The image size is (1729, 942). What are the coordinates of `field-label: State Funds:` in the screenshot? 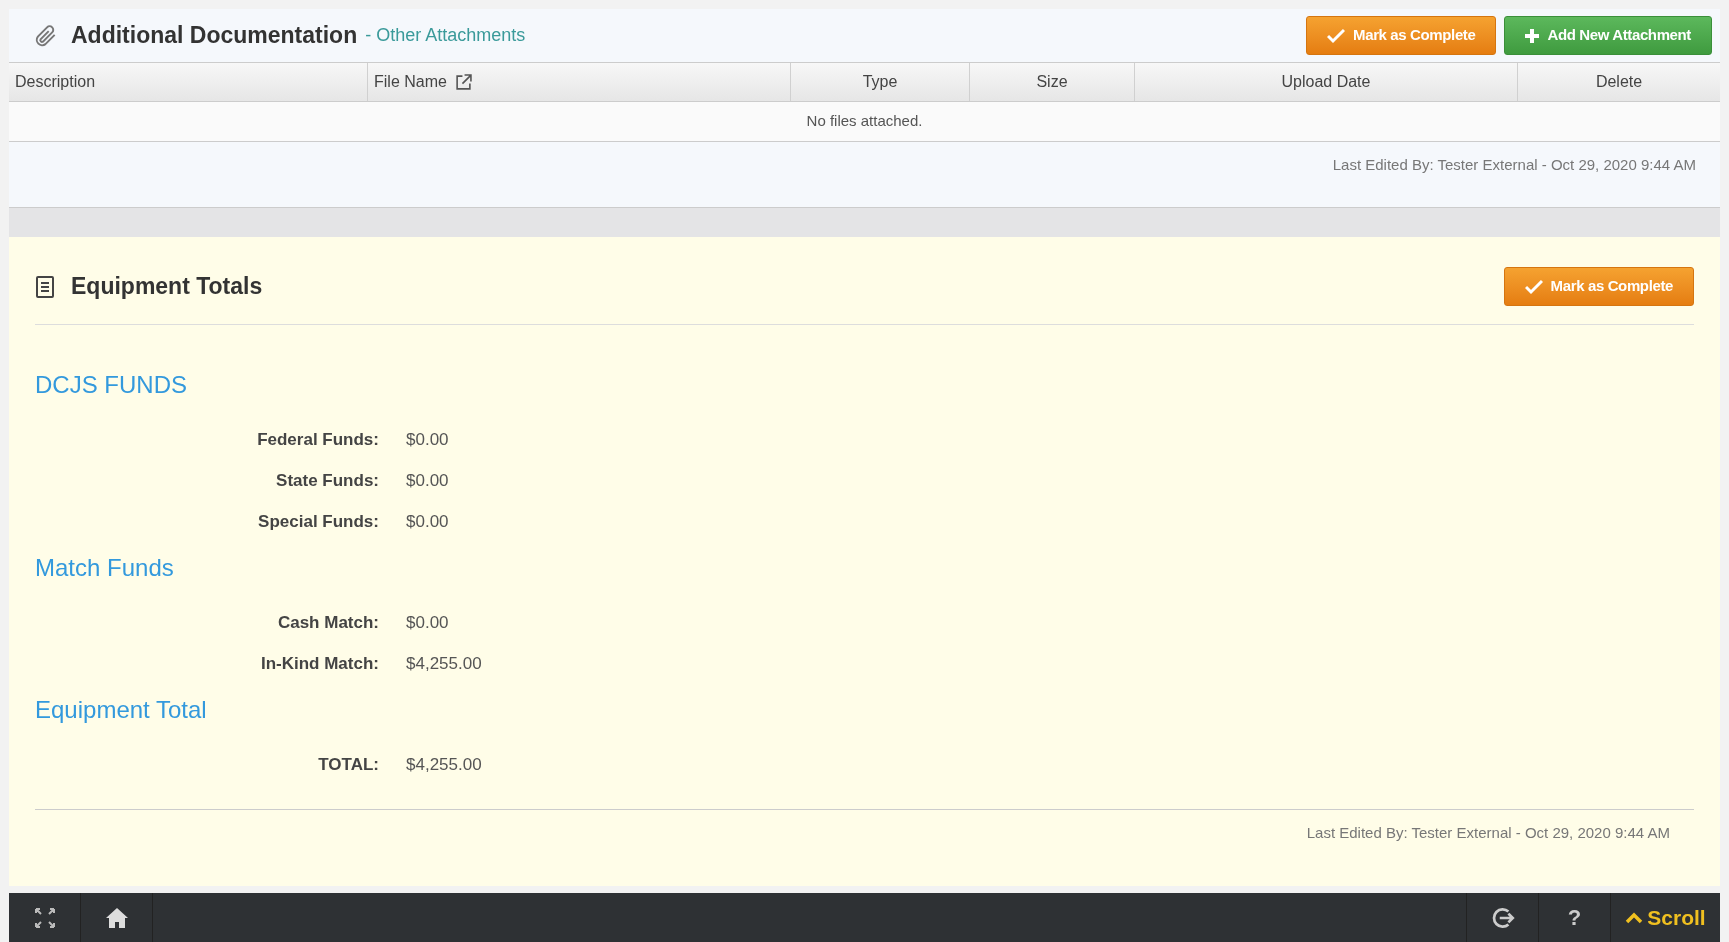 It's located at (327, 480).